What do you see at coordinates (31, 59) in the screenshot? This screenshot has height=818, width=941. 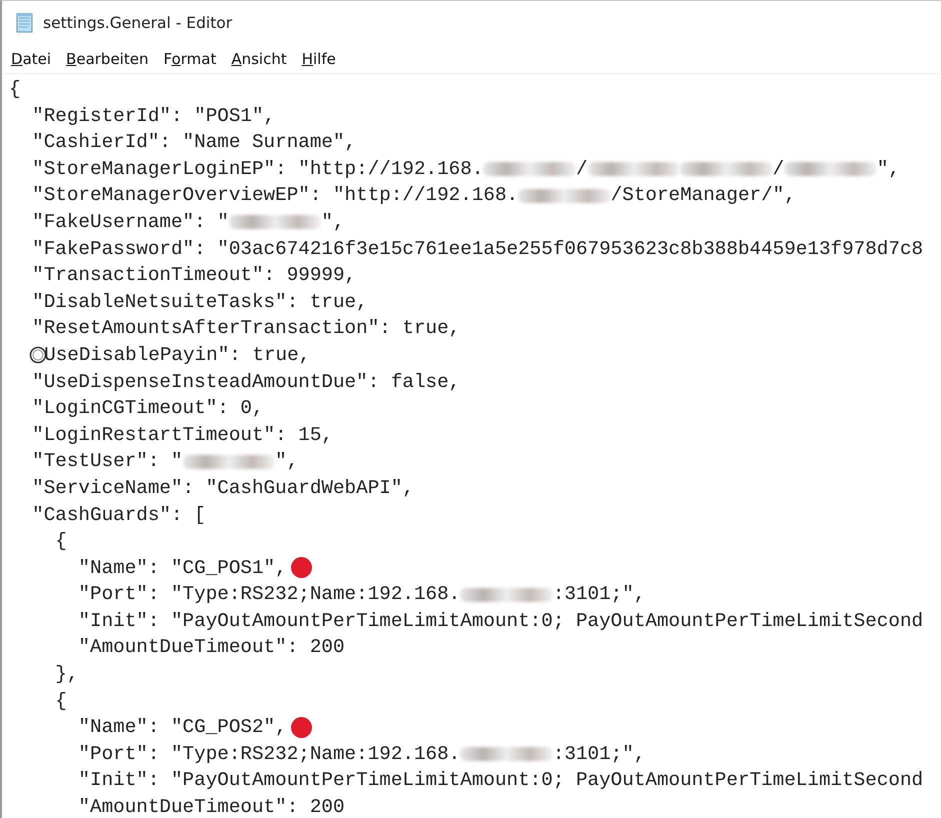 I see `menu-item: Datei` at bounding box center [31, 59].